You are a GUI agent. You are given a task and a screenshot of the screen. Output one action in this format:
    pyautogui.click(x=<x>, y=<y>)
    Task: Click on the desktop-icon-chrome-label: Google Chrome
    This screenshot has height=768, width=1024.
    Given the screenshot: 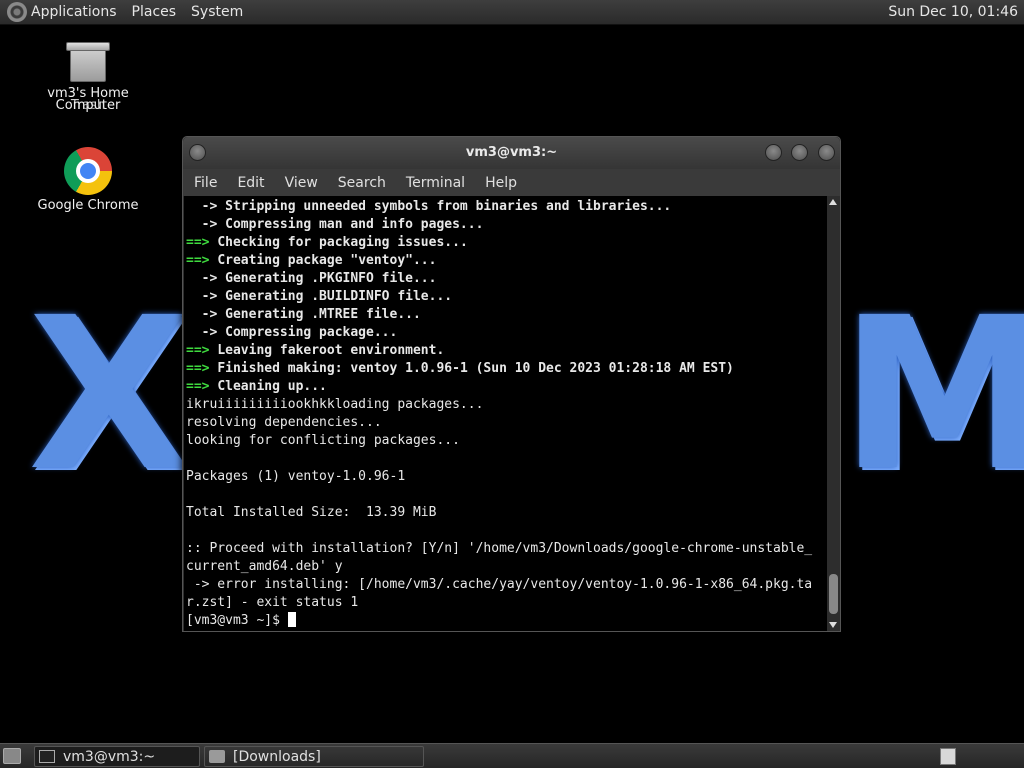 What is the action you would take?
    pyautogui.click(x=88, y=205)
    